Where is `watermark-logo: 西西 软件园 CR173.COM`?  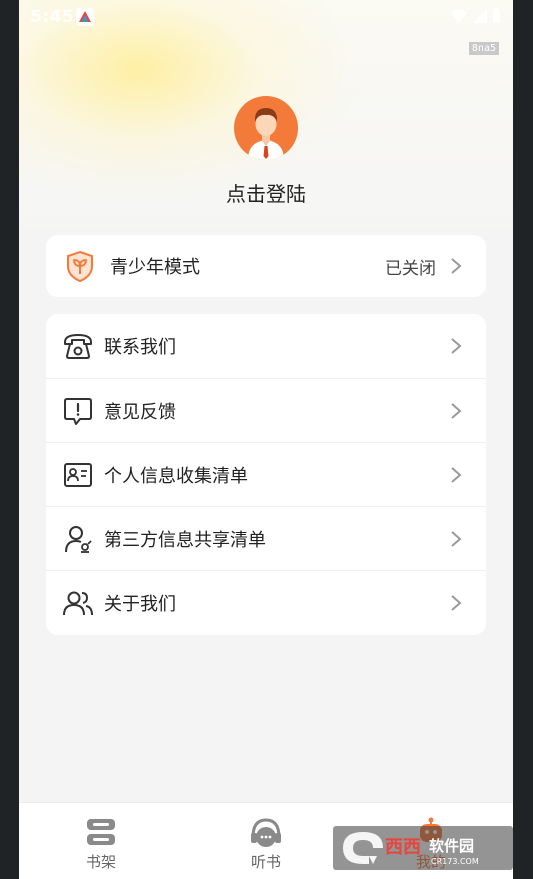 watermark-logo: 西西 软件园 CR173.COM is located at coordinates (423, 848).